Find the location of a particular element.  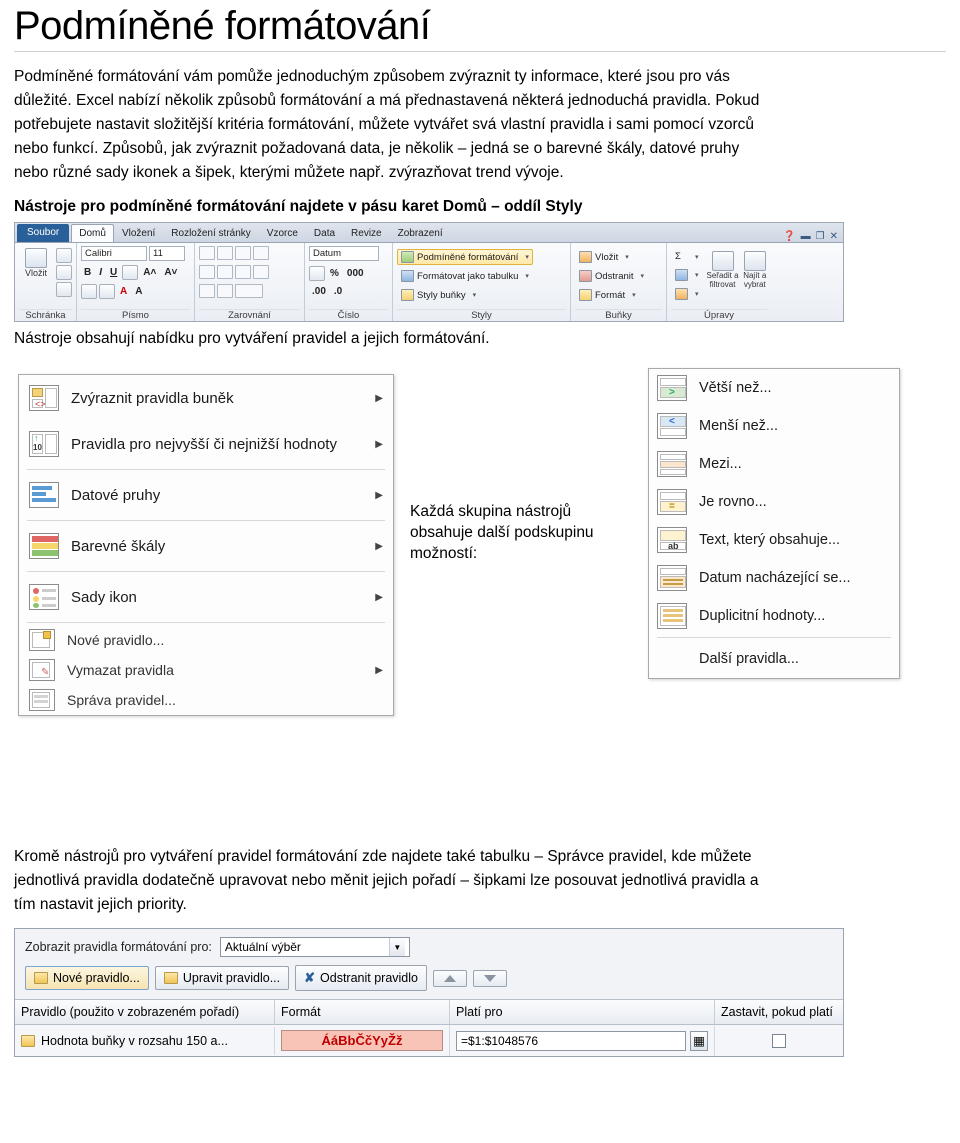

clear-button: ▾ is located at coordinates (687, 294).